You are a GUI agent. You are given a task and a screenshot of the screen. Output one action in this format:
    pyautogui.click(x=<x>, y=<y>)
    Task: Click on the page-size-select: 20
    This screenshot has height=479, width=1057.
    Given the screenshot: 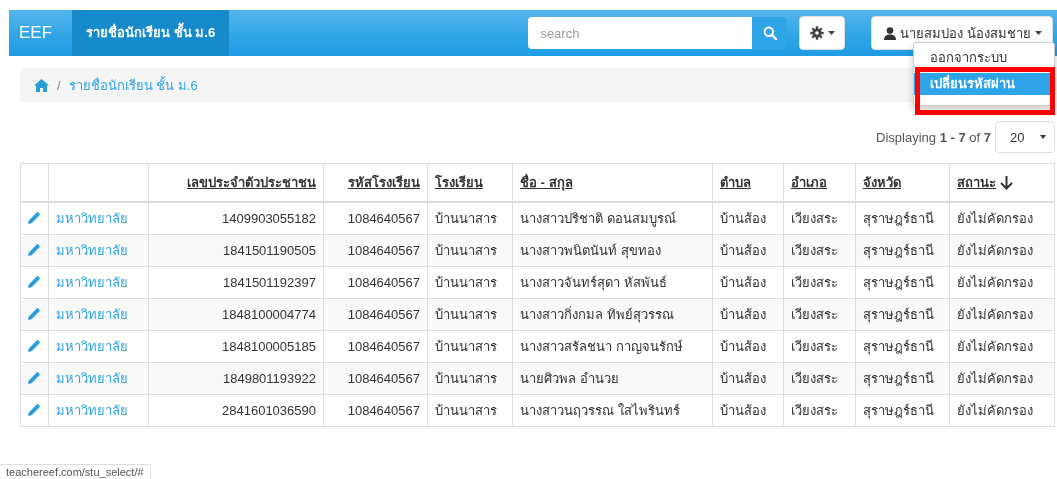 What is the action you would take?
    pyautogui.click(x=1025, y=137)
    